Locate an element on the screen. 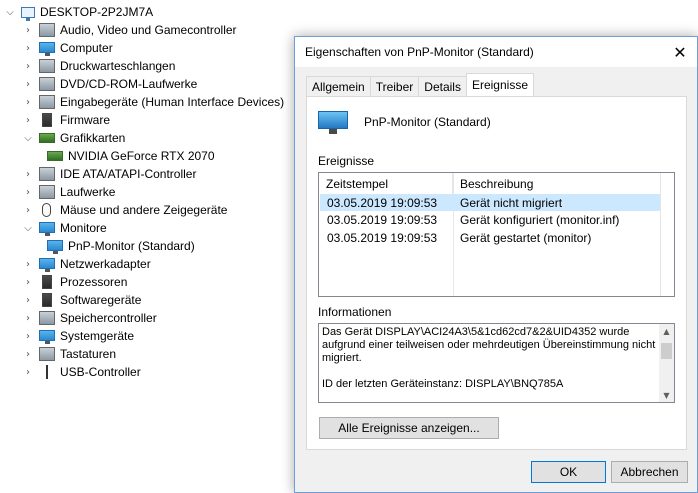  event-description: Gerät nicht migriert is located at coordinates (511, 202).